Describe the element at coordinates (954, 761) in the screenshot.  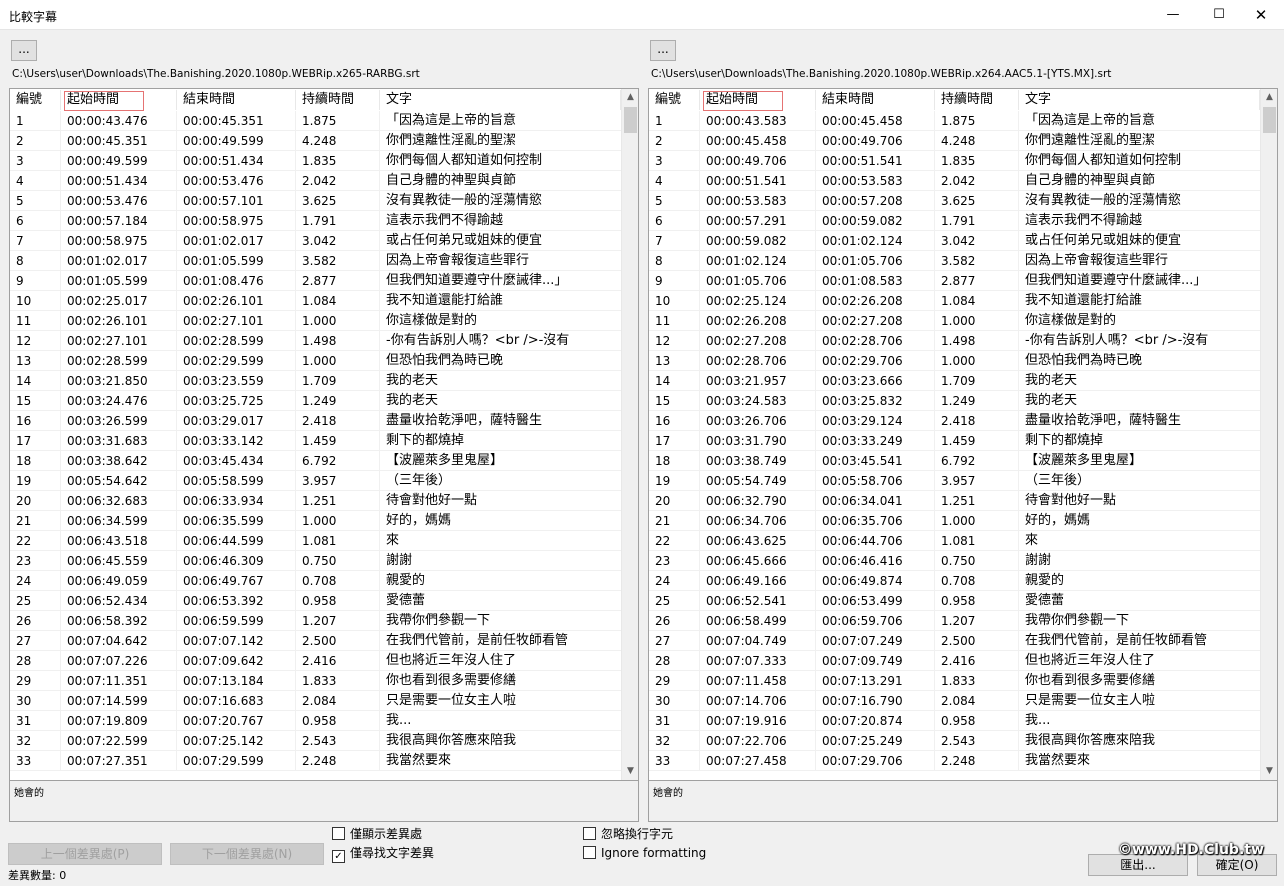
I see `table-row: 33 00:07:27.458 00:07:29.706 2.248 我當然要來` at that location.